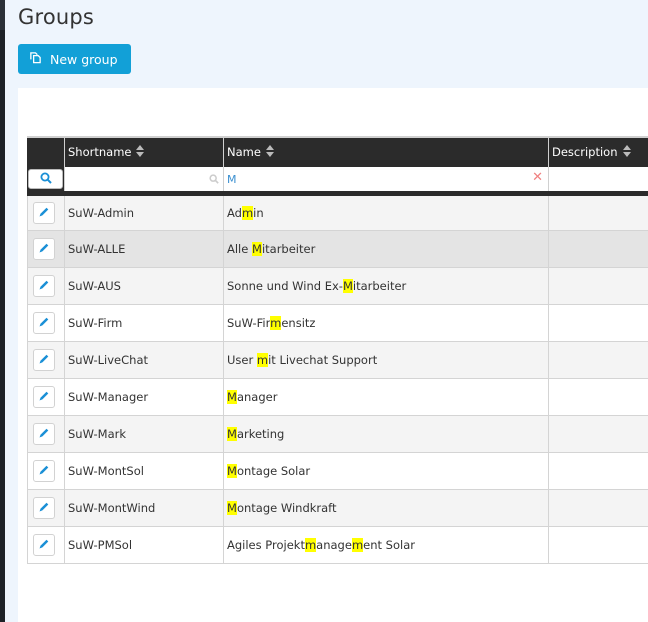 Image resolution: width=648 pixels, height=622 pixels. What do you see at coordinates (585, 152) in the screenshot?
I see `header-description-label: Description` at bounding box center [585, 152].